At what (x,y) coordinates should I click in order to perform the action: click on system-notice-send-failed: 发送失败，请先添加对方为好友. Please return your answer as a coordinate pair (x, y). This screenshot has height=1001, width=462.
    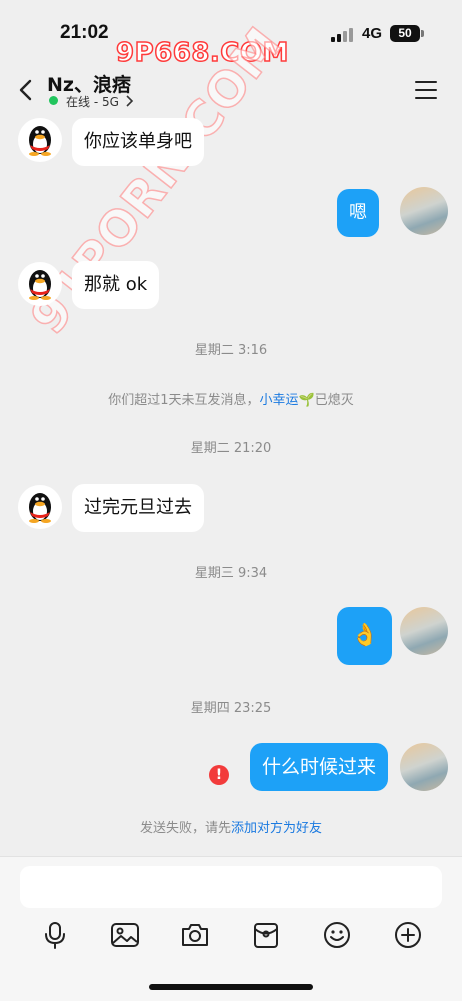
    Looking at the image, I should click on (231, 826).